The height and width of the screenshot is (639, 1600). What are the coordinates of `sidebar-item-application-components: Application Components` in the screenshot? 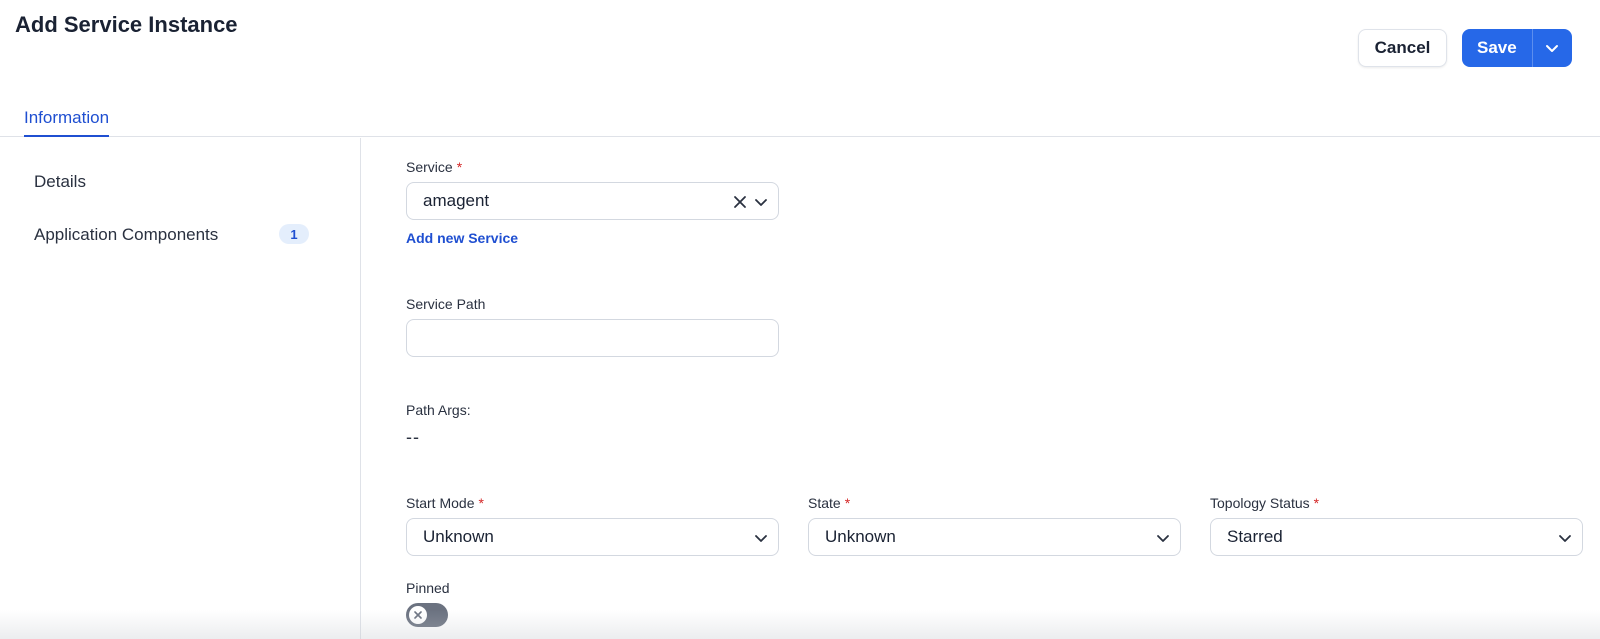 It's located at (126, 235).